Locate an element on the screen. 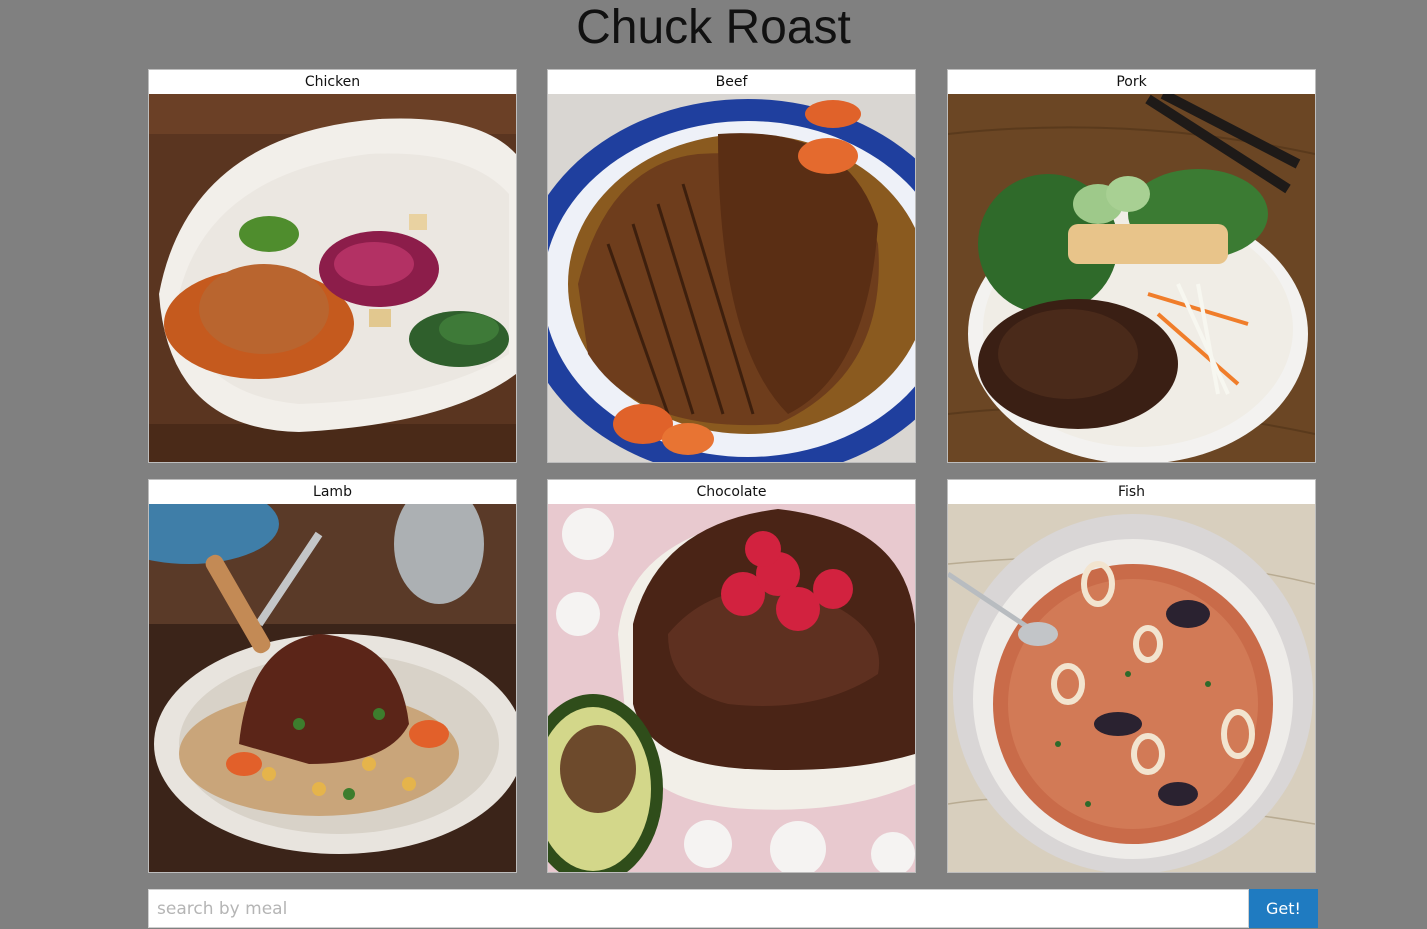 This screenshot has width=1427, height=929. meal-card-pork: Pork is located at coordinates (1131, 266).